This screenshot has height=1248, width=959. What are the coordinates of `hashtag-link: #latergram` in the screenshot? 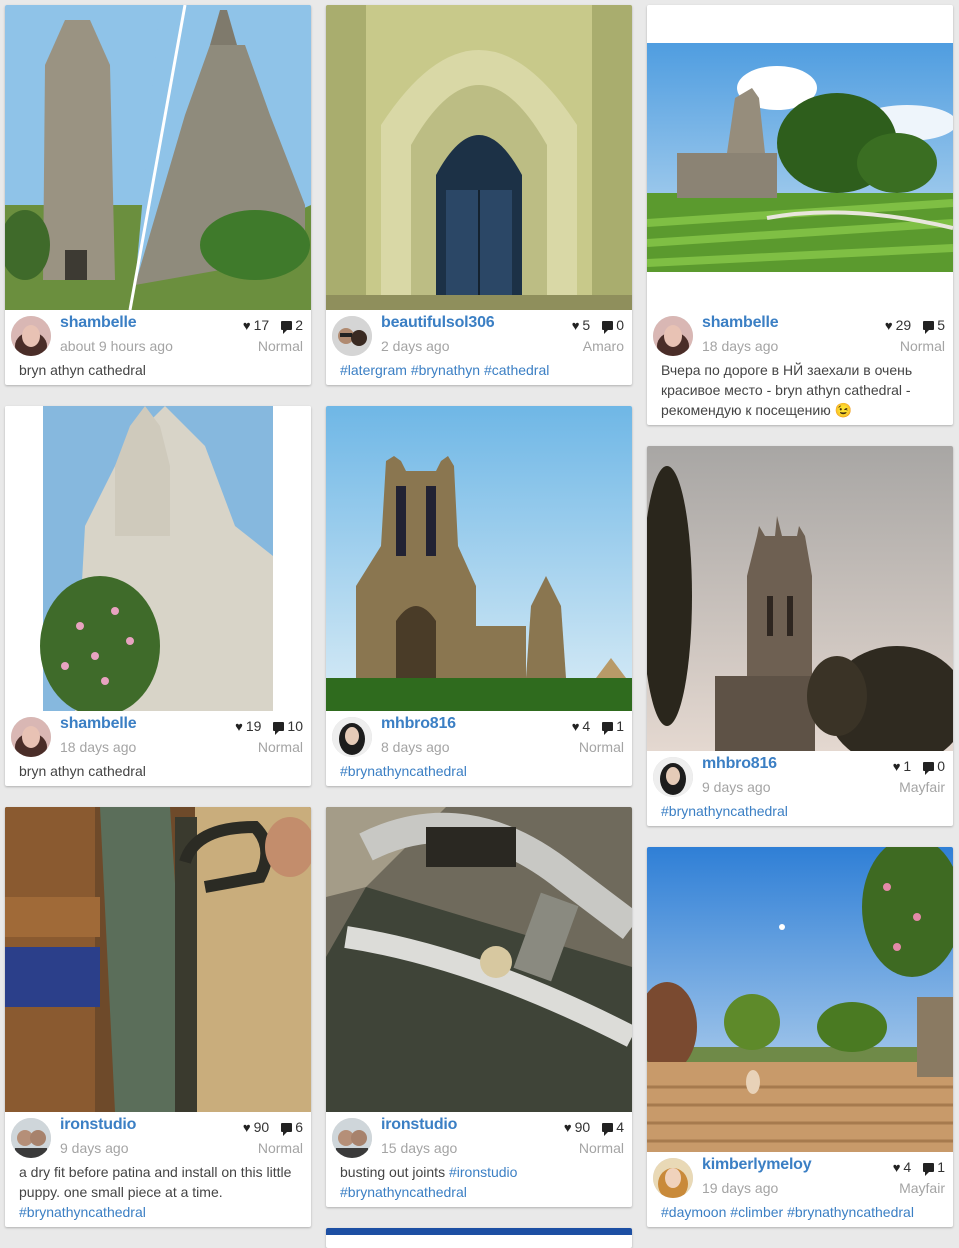 It's located at (373, 370).